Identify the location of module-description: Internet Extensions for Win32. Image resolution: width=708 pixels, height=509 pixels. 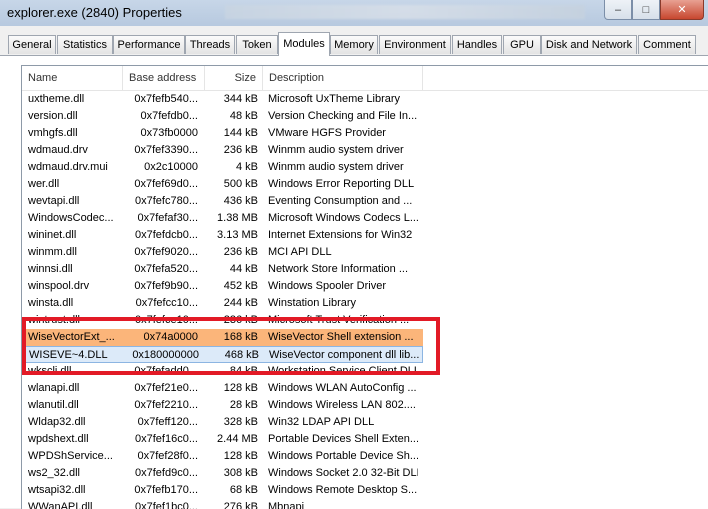
(340, 235).